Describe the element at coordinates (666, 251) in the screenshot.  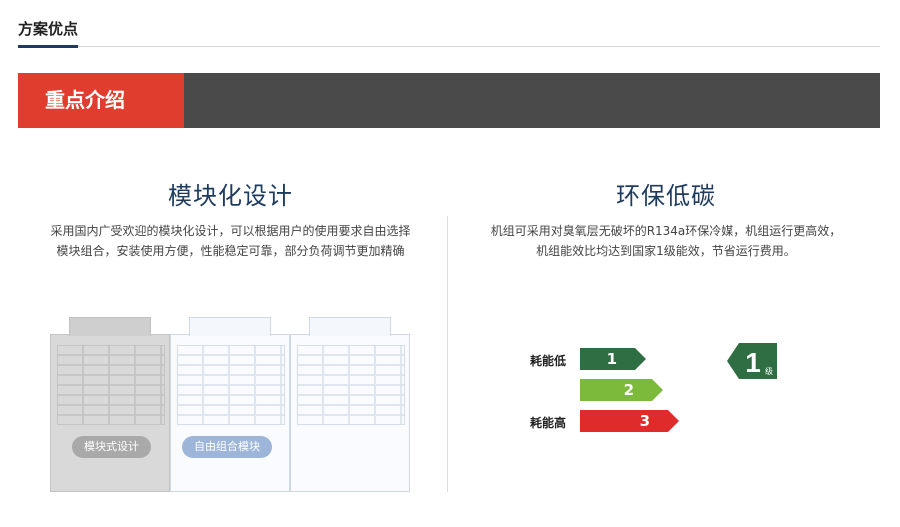
I see `eco-line-2: 机组能效比均达到国家1级能效，节省运行费用。` at that location.